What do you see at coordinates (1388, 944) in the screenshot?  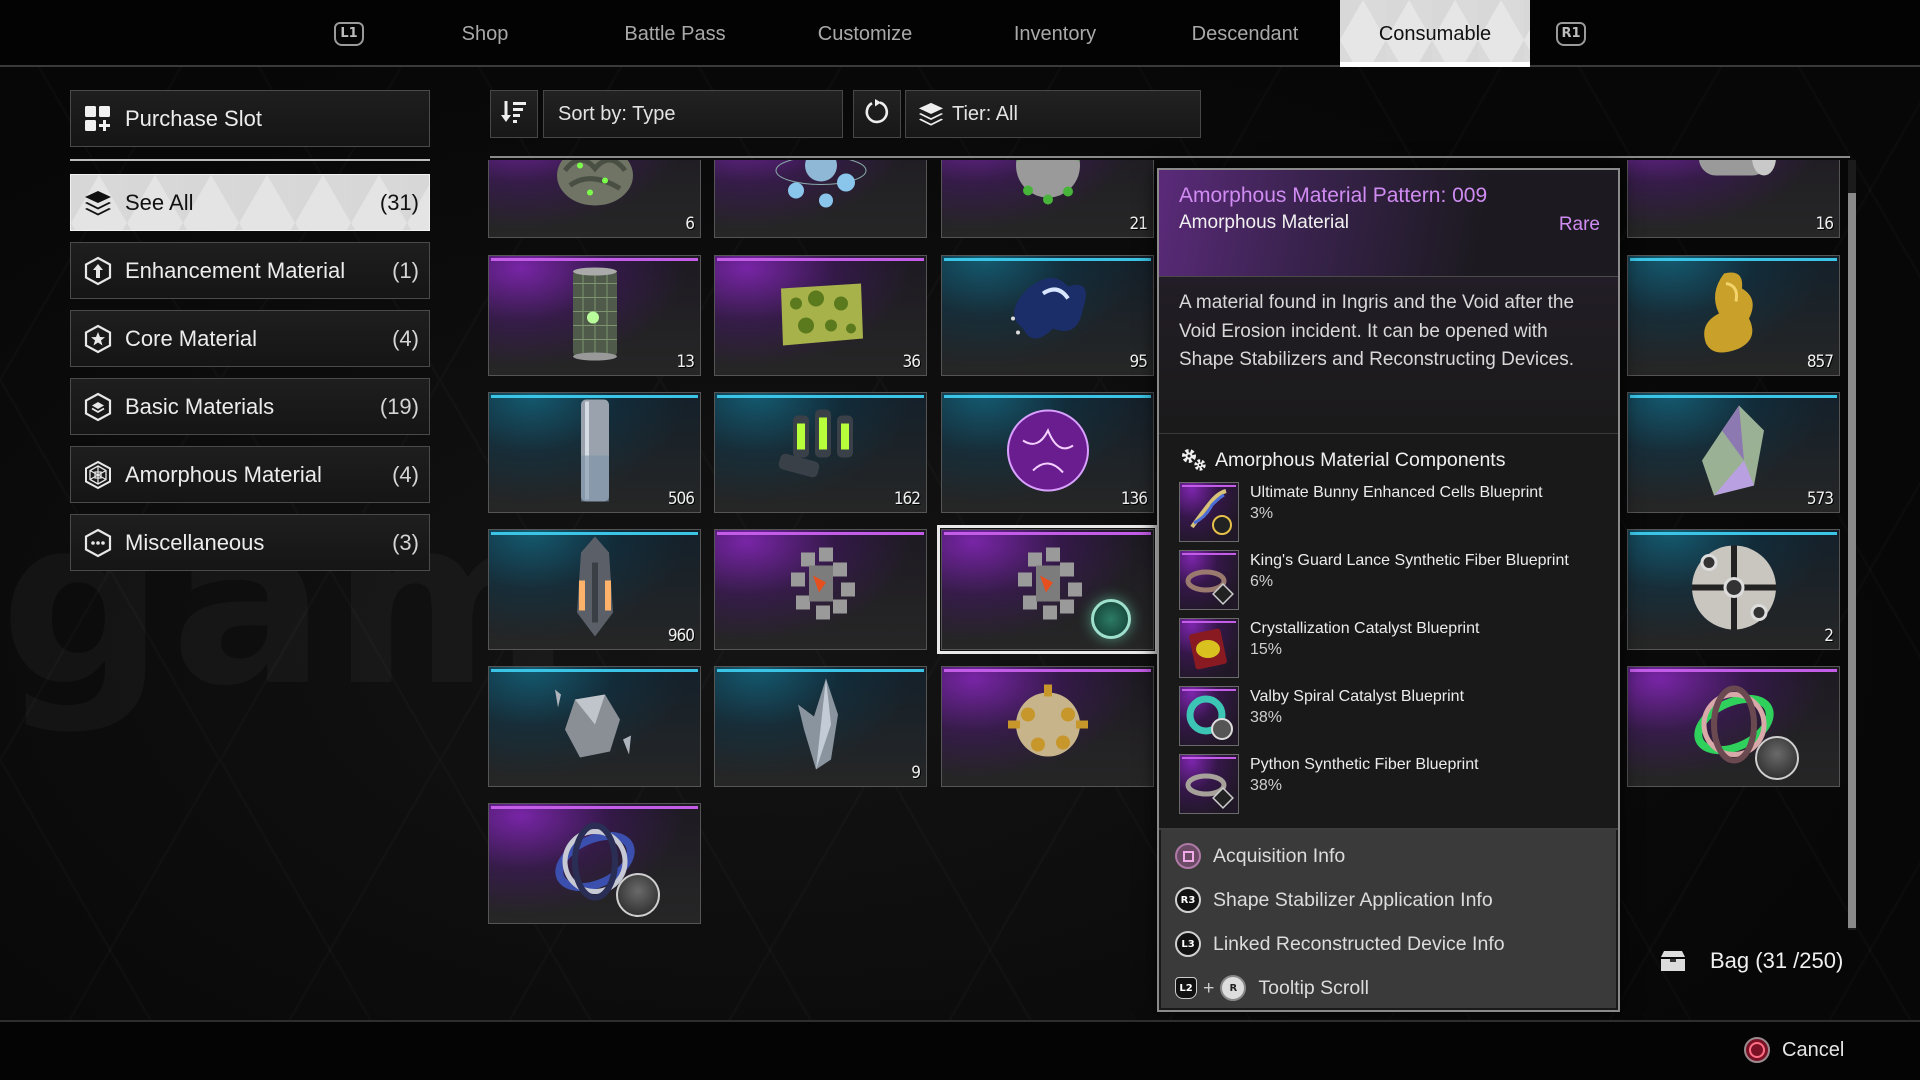 I see `linked-device-info-action: L3 Linked Reconstructed Device Info` at bounding box center [1388, 944].